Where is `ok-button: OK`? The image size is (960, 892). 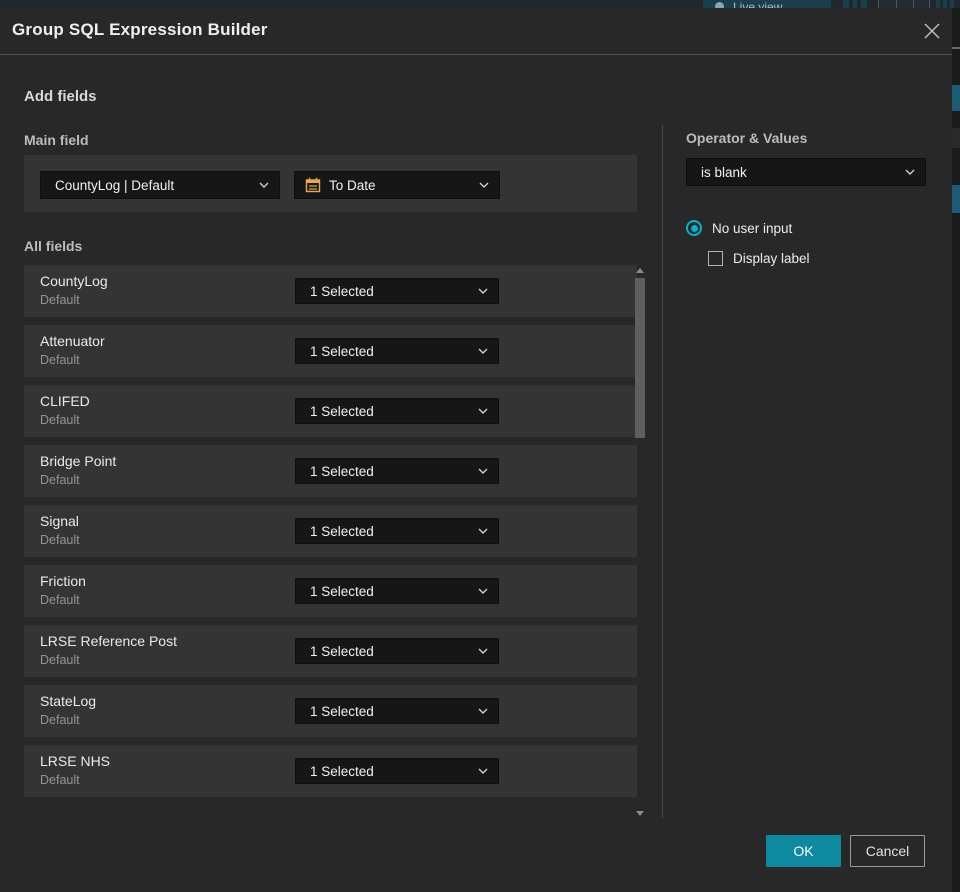
ok-button: OK is located at coordinates (803, 851).